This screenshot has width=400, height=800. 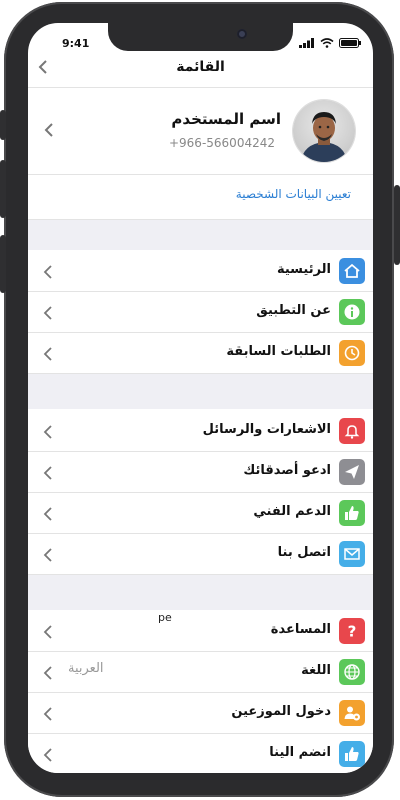 What do you see at coordinates (200, 554) in the screenshot?
I see `menu-item-contact-us: اتصل بنا` at bounding box center [200, 554].